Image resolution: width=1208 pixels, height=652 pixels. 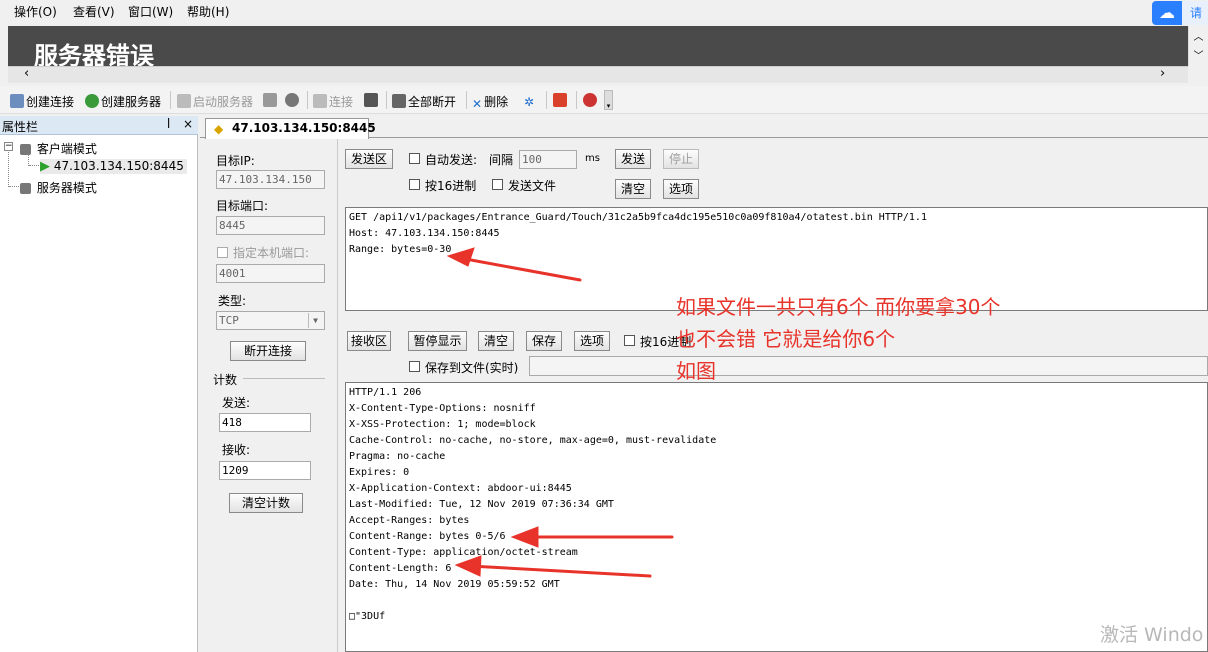 What do you see at coordinates (270, 225) in the screenshot?
I see `target-port-field: 8445` at bounding box center [270, 225].